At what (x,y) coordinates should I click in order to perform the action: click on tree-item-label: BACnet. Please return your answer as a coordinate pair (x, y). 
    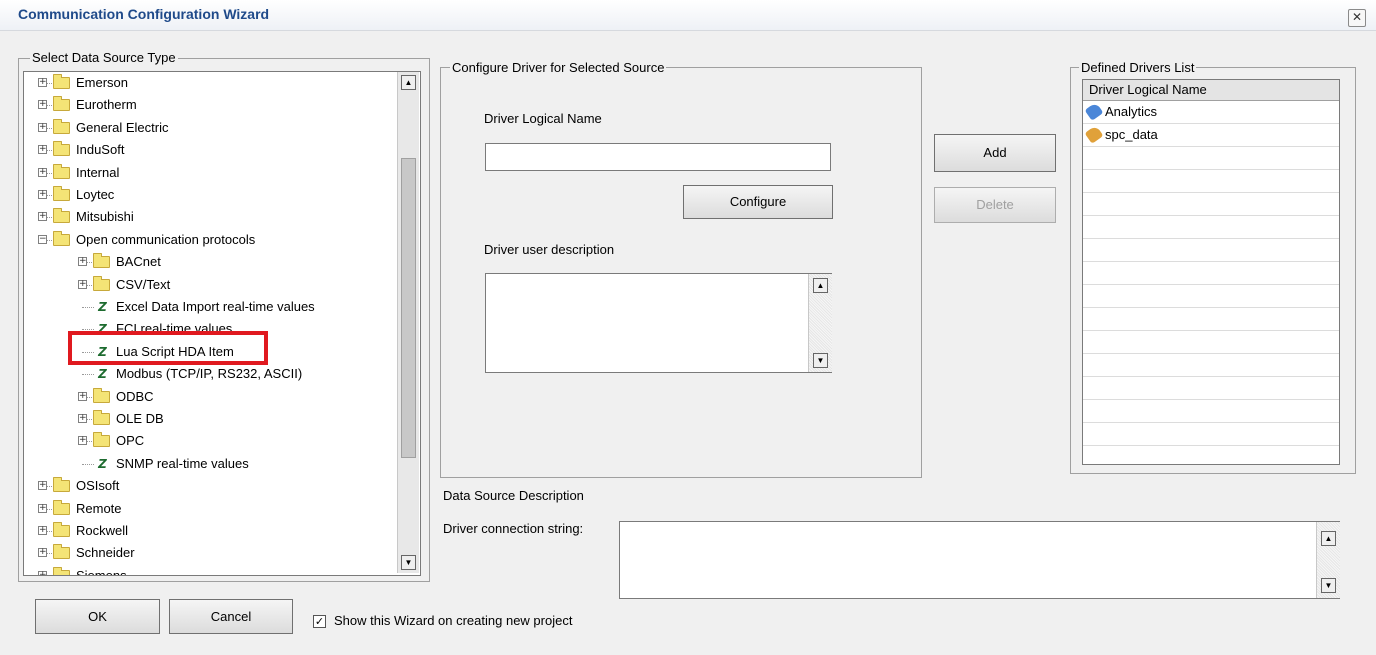
    Looking at the image, I should click on (138, 262).